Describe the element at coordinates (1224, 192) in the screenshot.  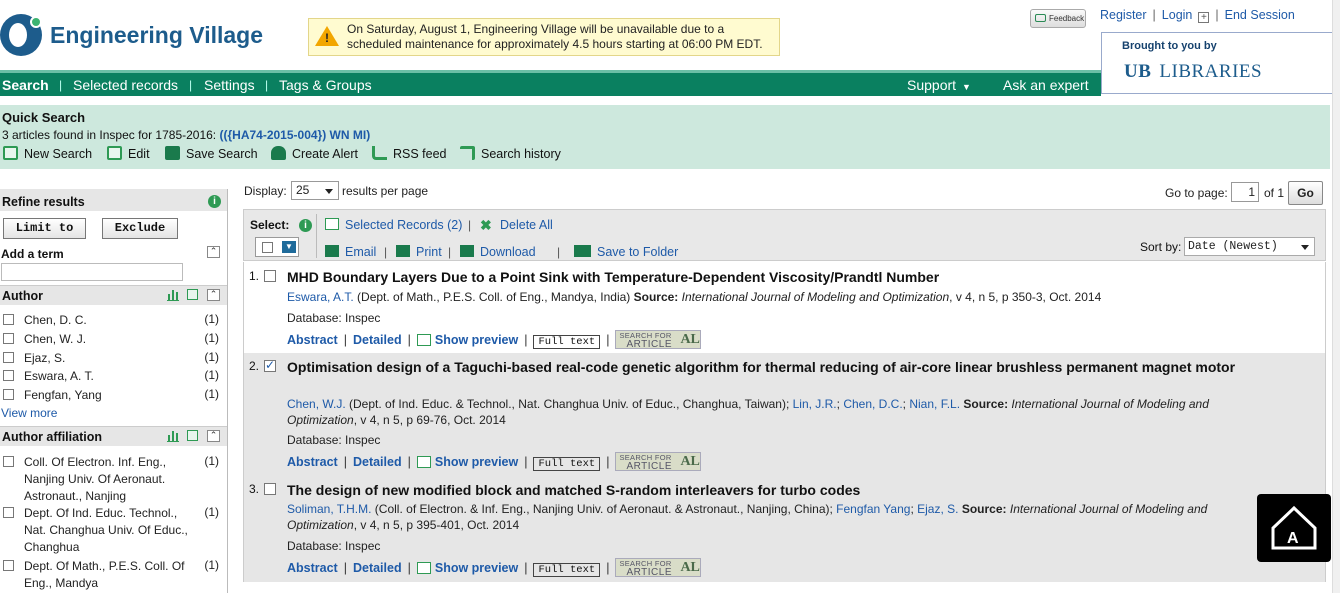
I see `pagination: Go to page: 1 of 1` at that location.